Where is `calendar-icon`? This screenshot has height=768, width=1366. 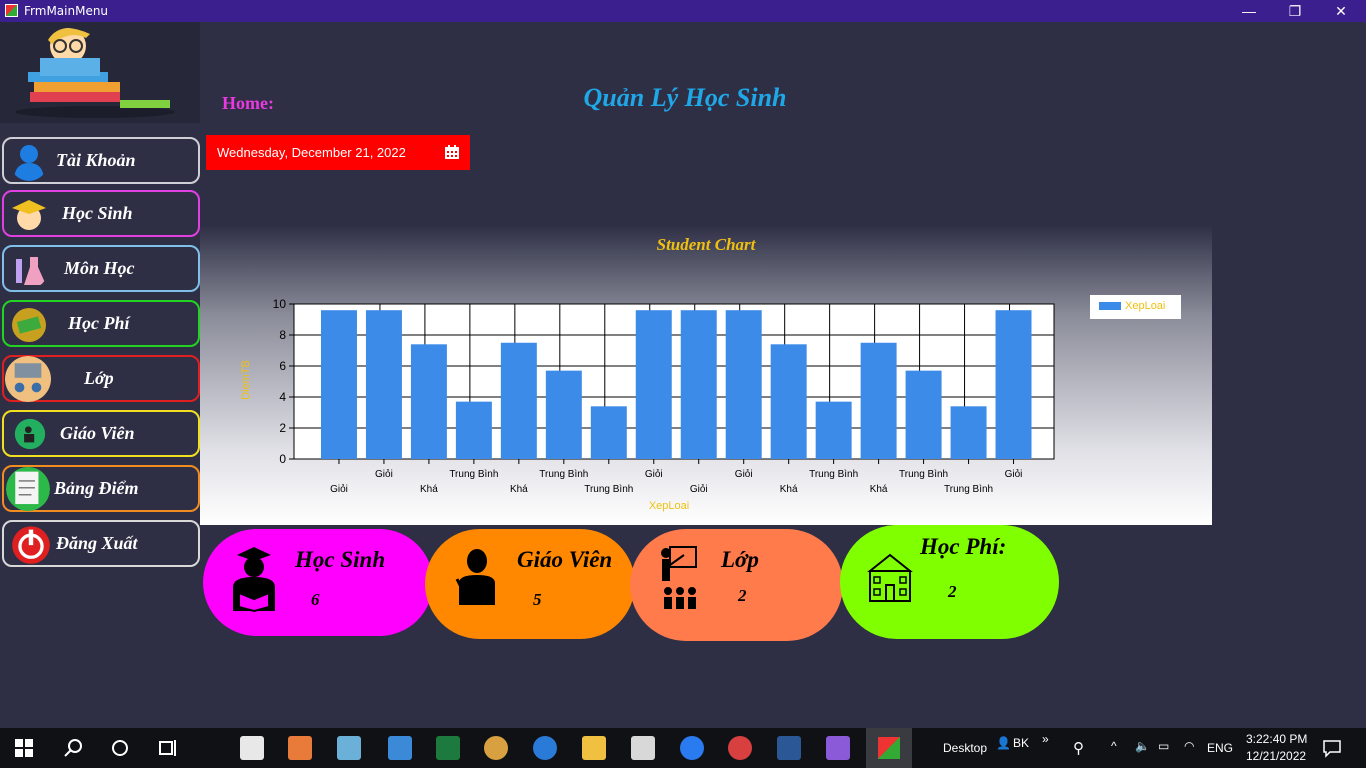
calendar-icon is located at coordinates (452, 152).